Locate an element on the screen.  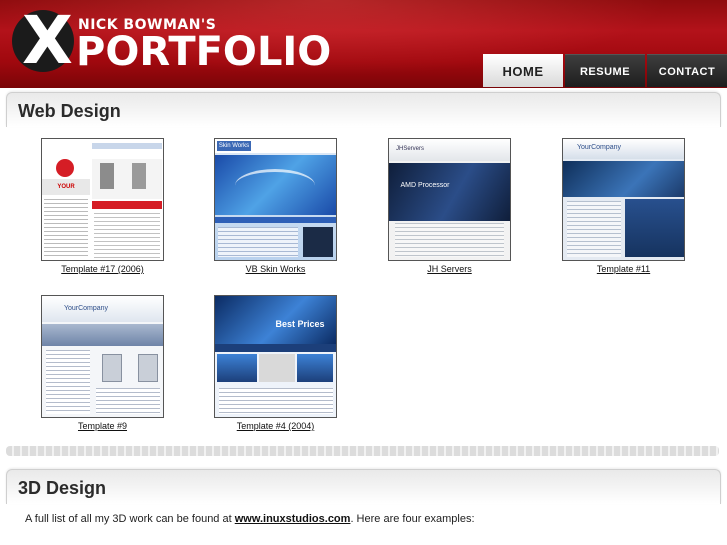
template-11-caption: Template #11 is located at coordinates (623, 269).